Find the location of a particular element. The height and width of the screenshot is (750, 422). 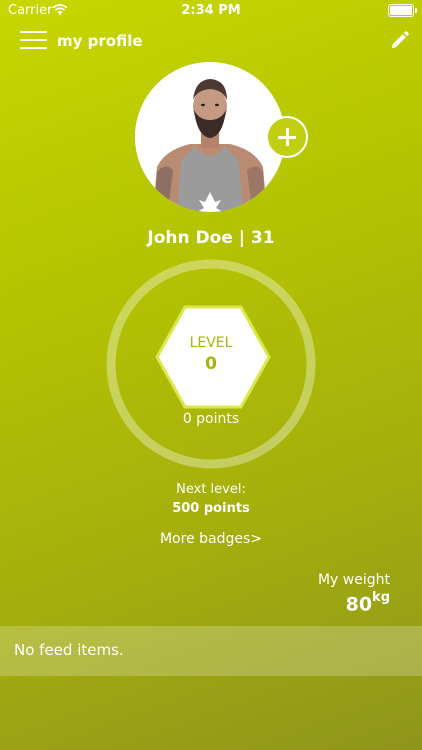

avatar is located at coordinates (210, 137).